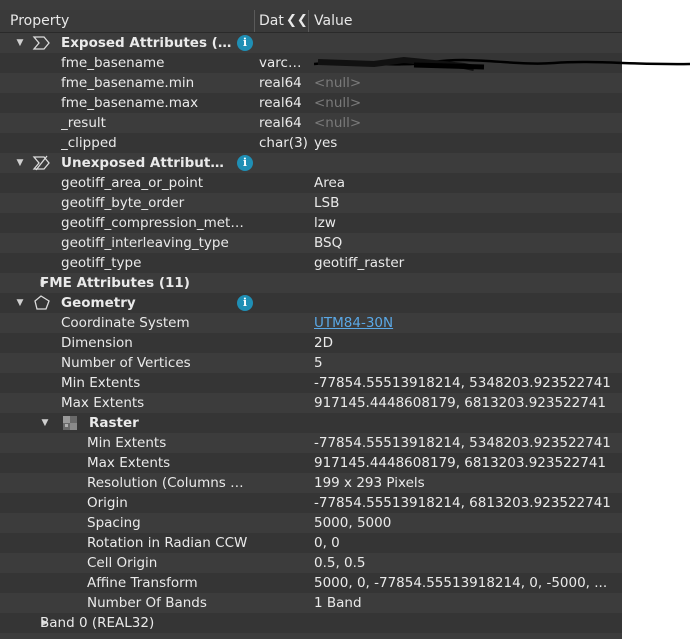  Describe the element at coordinates (311, 543) in the screenshot. I see `attribute-row: Rotation in Radian CCW 0, 0` at that location.